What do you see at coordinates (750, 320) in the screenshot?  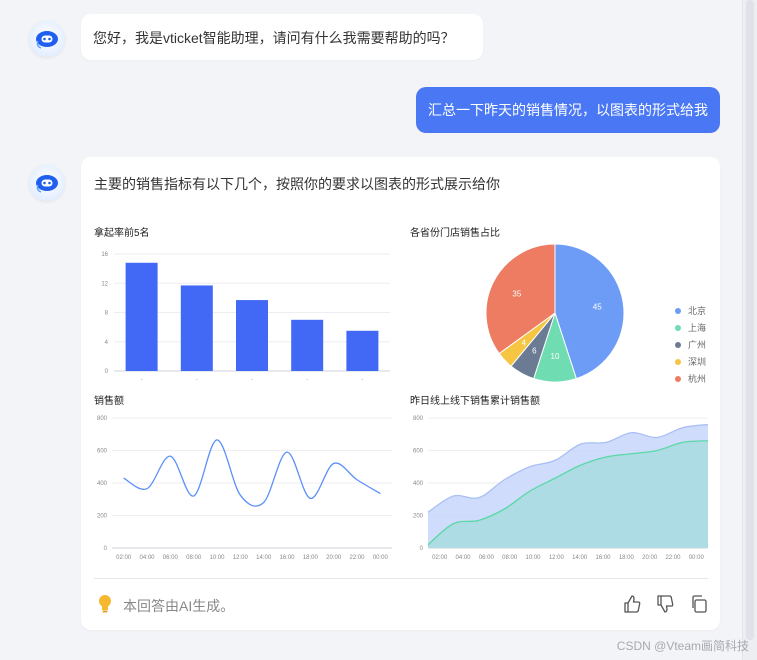 I see `scrollbar-thumb` at bounding box center [750, 320].